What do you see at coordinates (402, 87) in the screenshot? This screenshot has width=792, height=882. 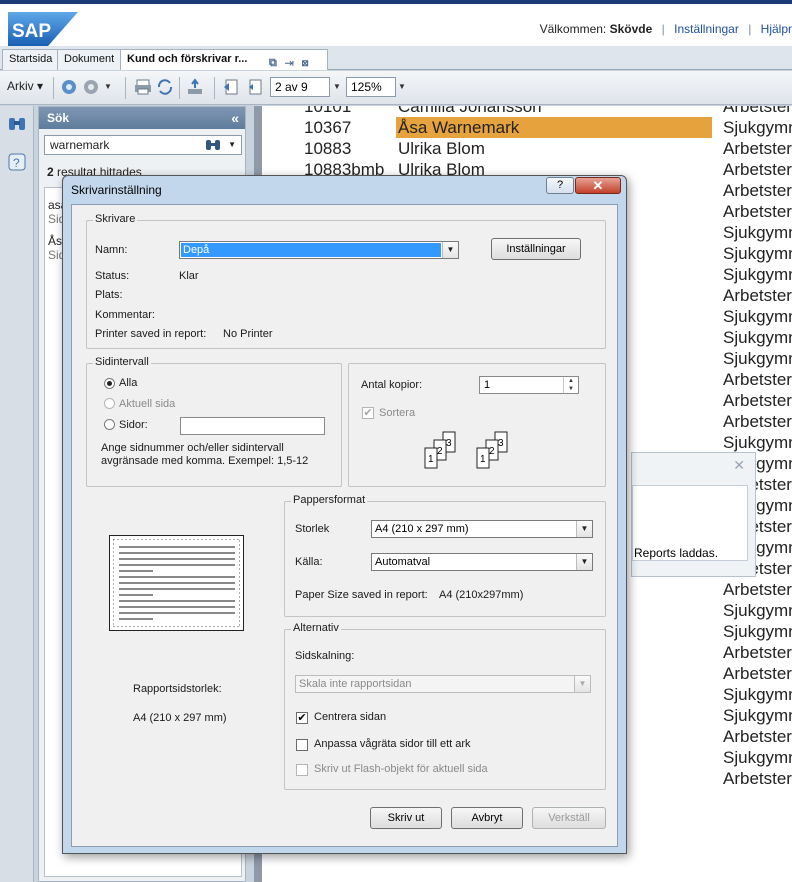 I see `zoom-dropdown-icon: ▼` at bounding box center [402, 87].